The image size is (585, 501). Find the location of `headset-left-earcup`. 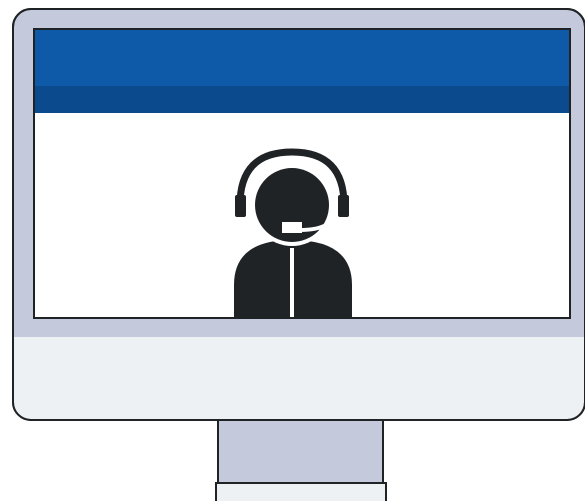

headset-left-earcup is located at coordinates (240, 206).